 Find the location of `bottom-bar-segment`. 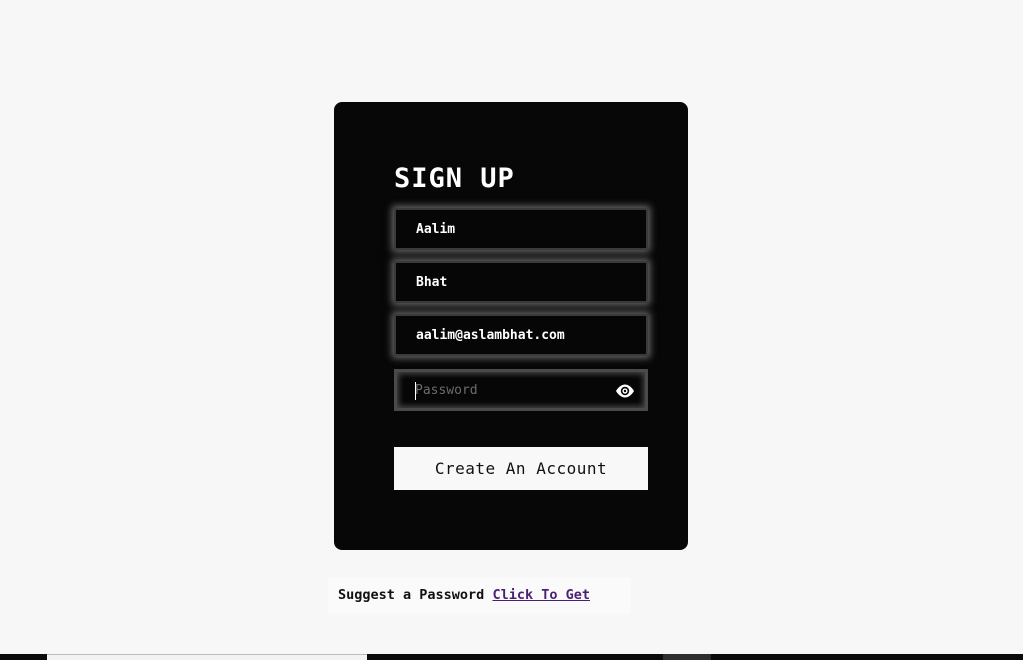

bottom-bar-segment is located at coordinates (207, 657).